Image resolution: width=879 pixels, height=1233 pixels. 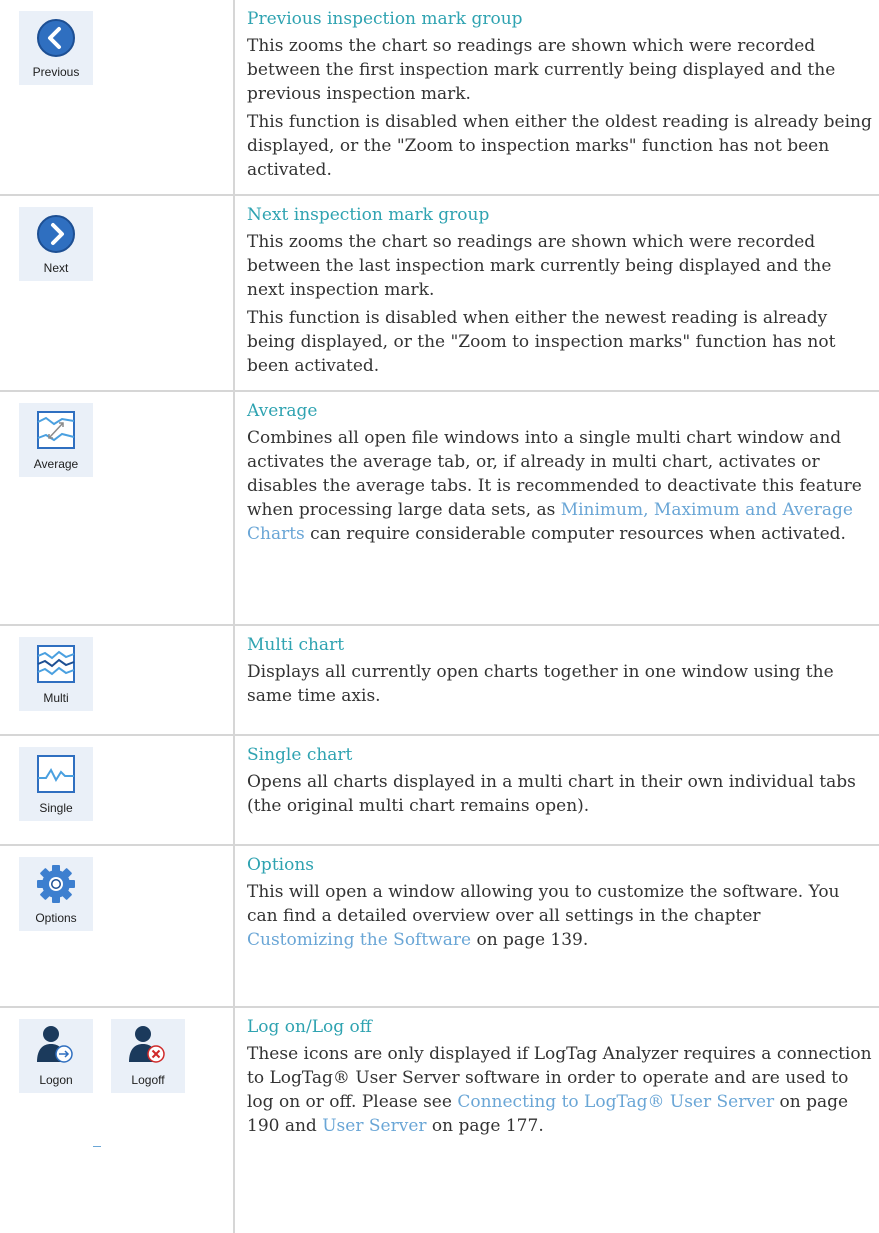 I want to click on gear-icon, so click(x=56, y=884).